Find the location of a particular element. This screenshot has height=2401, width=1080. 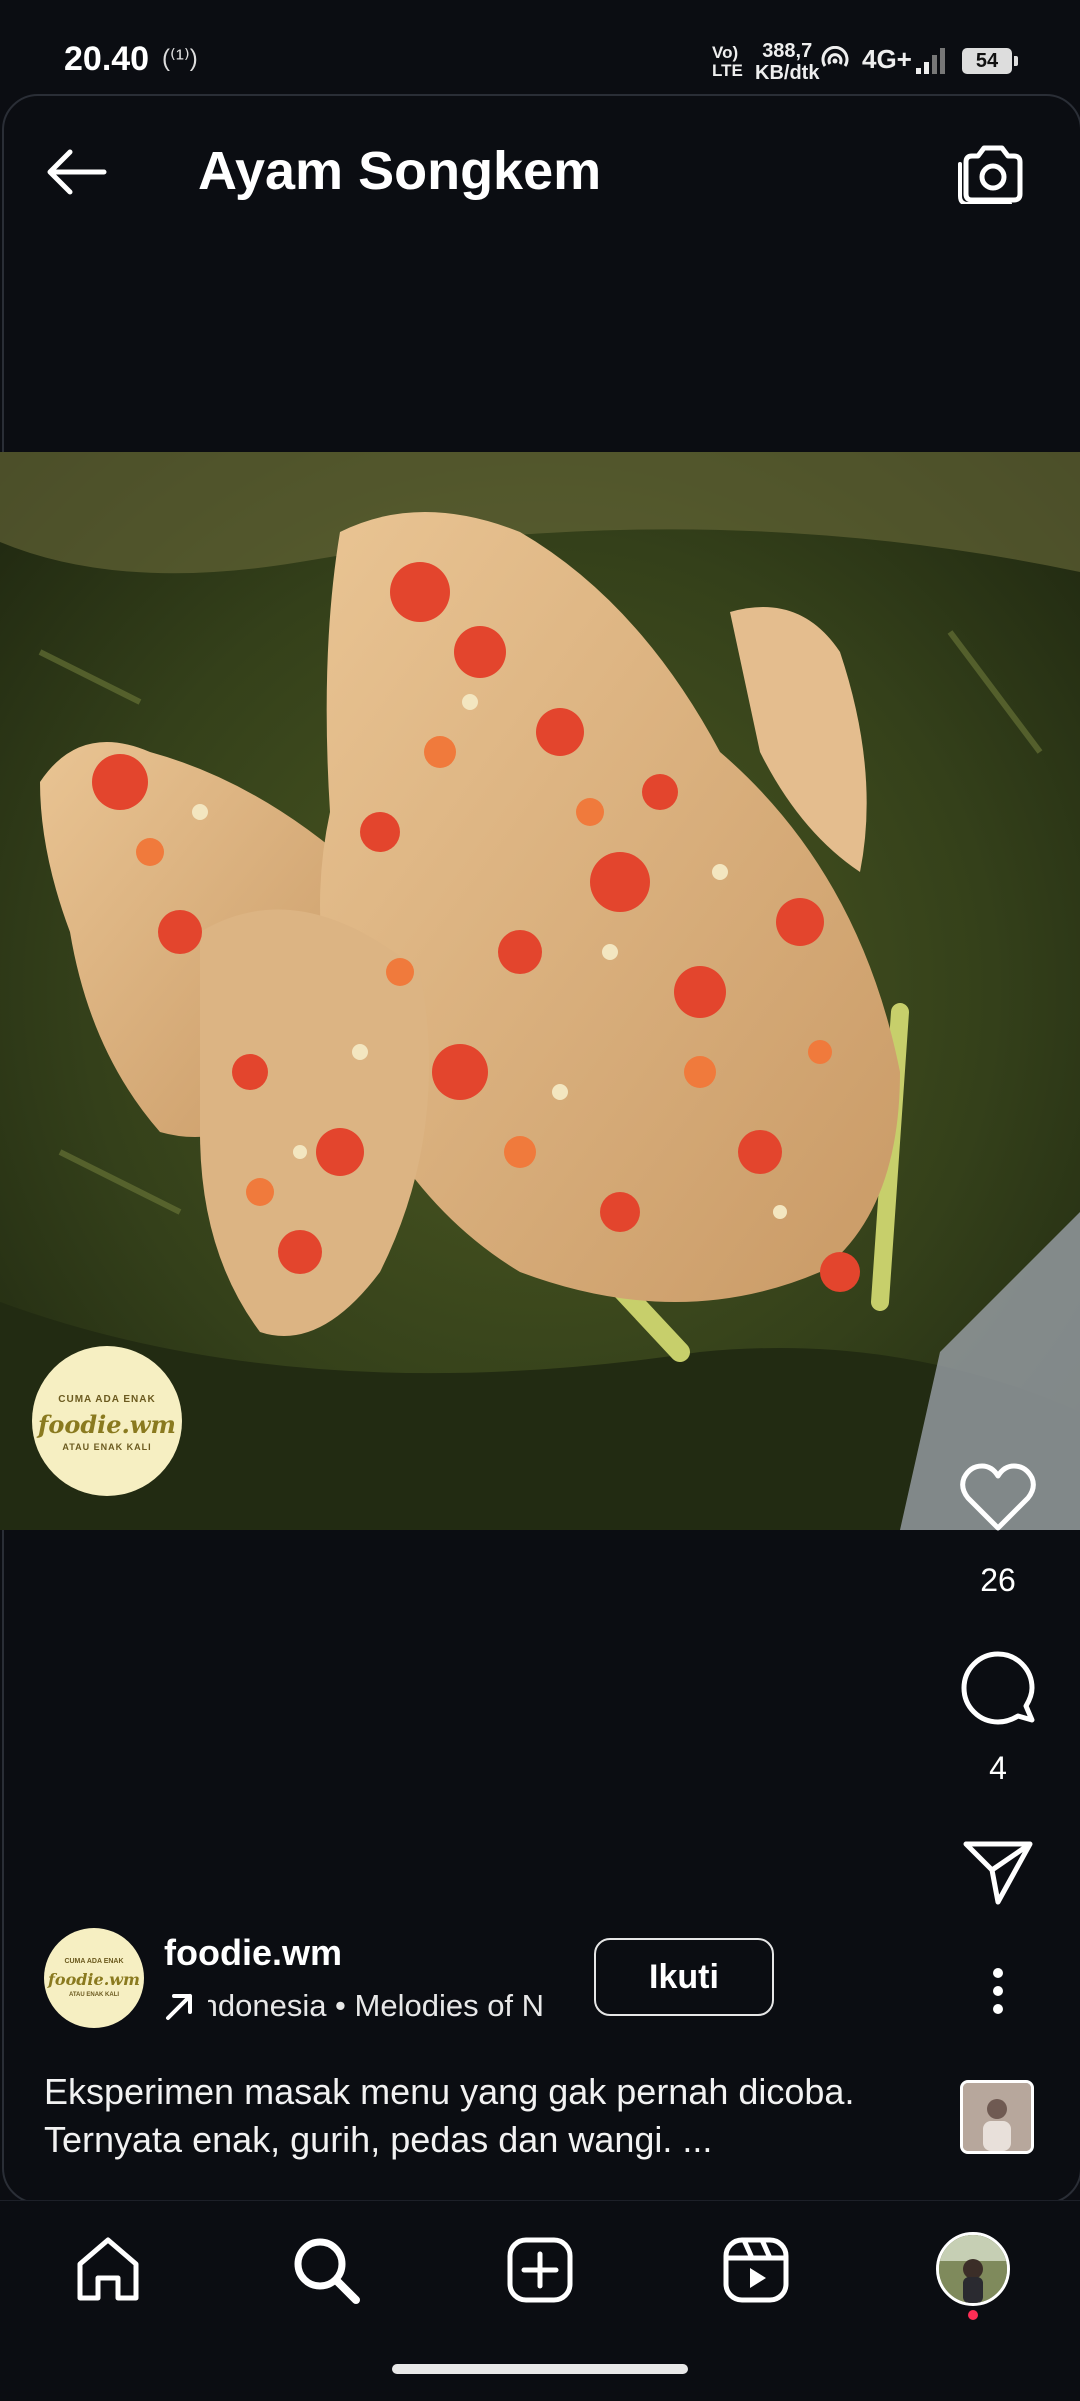

like-count: 26 is located at coordinates (998, 1580).